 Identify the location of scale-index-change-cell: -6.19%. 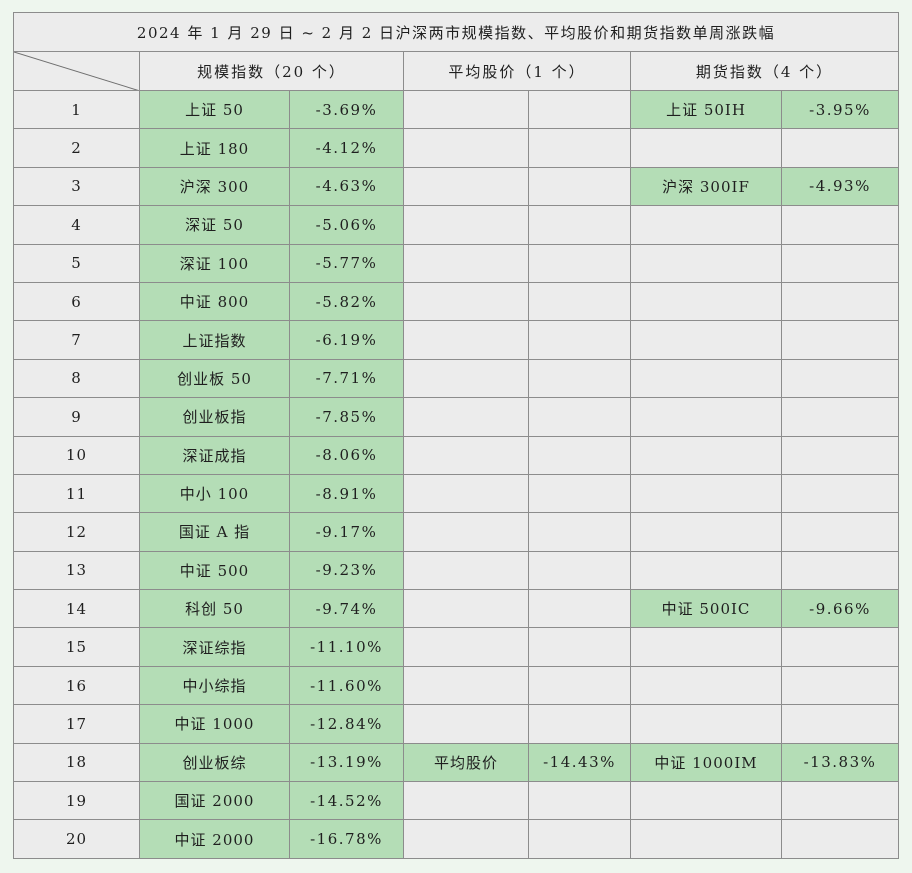
(346, 340).